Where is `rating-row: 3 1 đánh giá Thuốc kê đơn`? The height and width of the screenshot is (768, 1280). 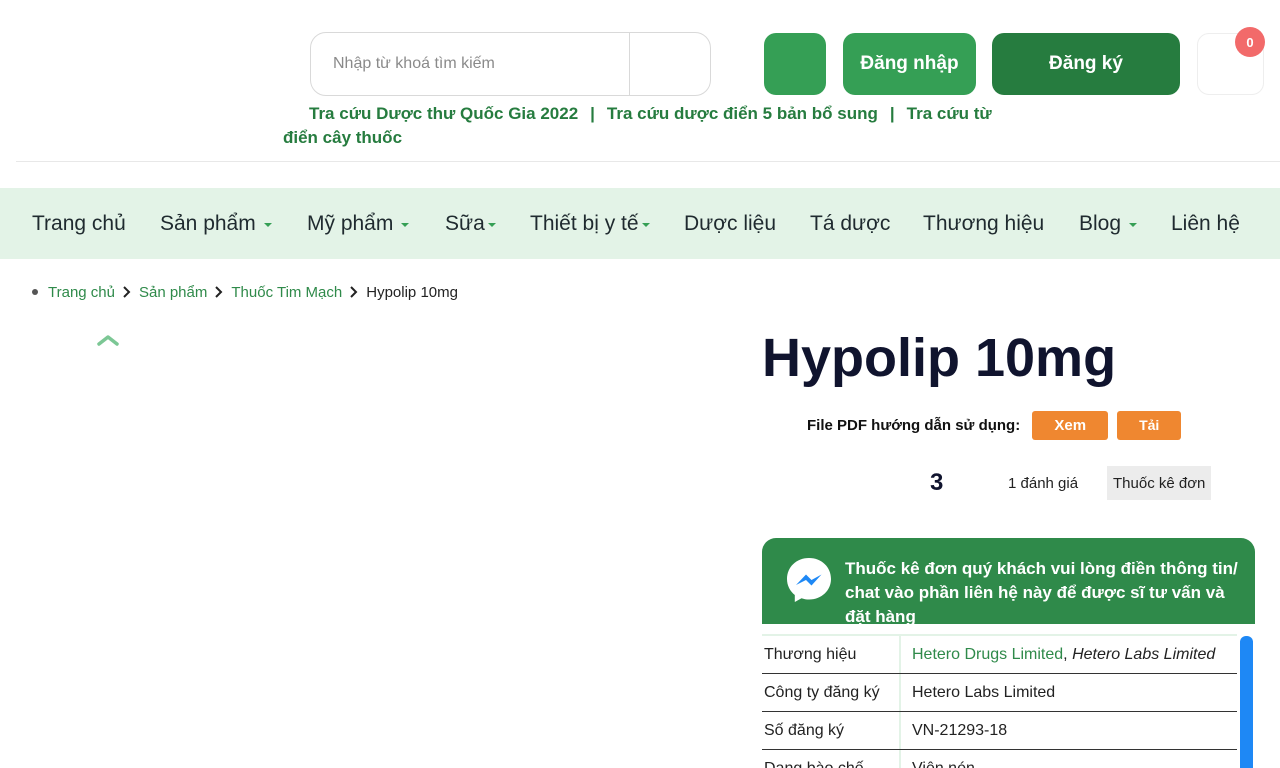
rating-row: 3 1 đánh giá Thuốc kê đơn is located at coordinates (1071, 483).